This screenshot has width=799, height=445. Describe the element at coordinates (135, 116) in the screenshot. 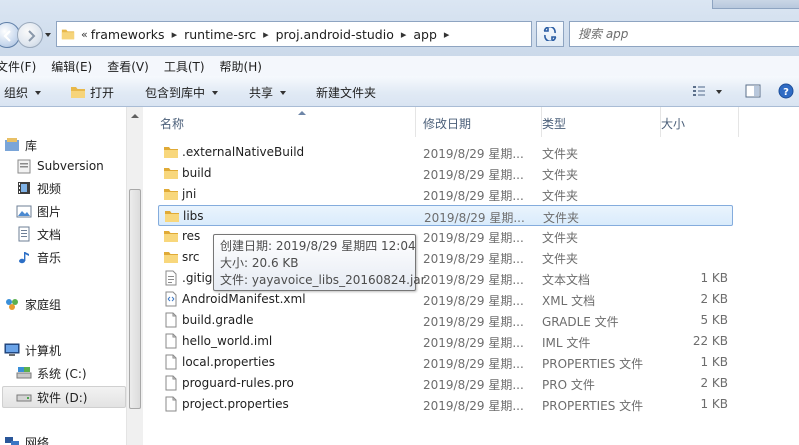

I see `scroll-up-icon` at that location.